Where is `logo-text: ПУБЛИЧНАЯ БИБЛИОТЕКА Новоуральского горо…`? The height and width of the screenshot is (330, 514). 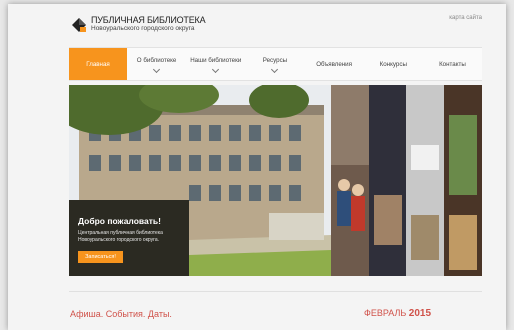
logo-text: ПУБЛИЧНАЯ БИБЛИОТЕКА Новоуральского горо… is located at coordinates (148, 24).